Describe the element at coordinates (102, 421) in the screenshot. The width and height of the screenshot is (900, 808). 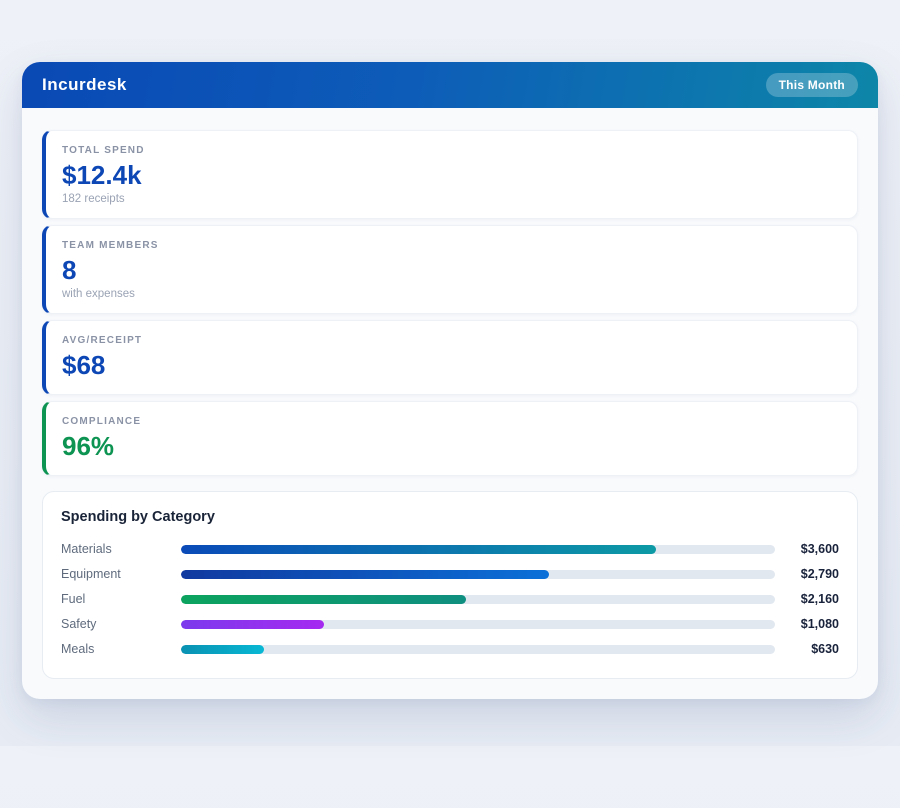
I see `stat-label: COMPLIANCE` at that location.